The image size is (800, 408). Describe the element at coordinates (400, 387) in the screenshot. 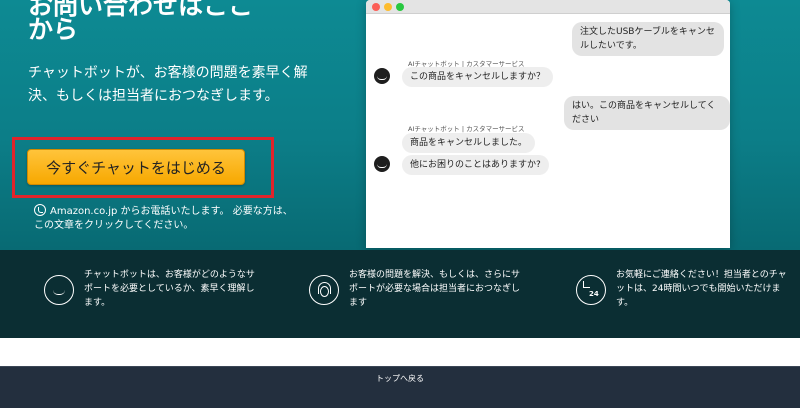

I see `footer-bar: トップへ戻る` at that location.